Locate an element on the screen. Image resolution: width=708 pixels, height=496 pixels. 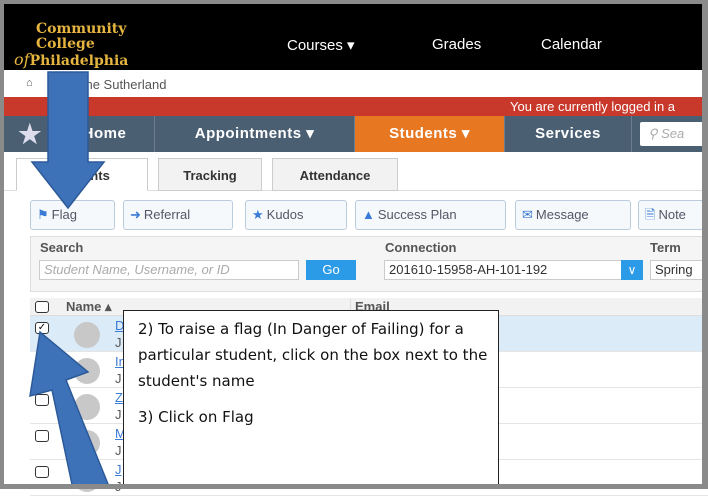
annotation-arrows is located at coordinates (70, 280).